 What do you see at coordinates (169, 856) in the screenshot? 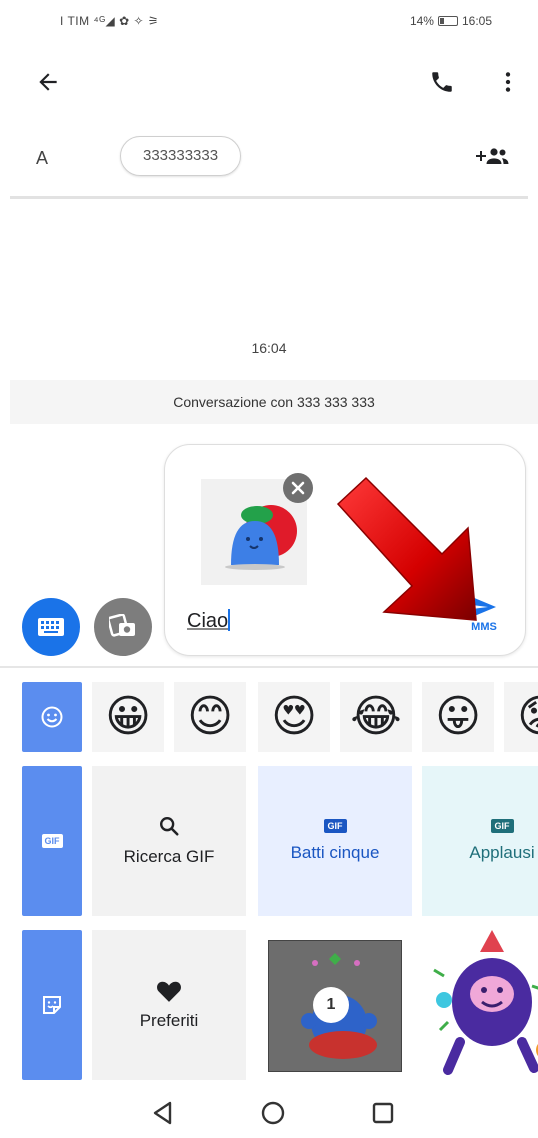
I see `gif-search-label: Ricerca GIF` at bounding box center [169, 856].